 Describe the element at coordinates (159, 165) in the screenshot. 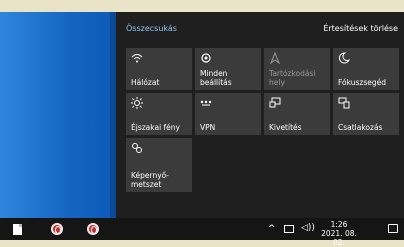

I see `tile-screen-snip: Képernyő-metszet` at that location.